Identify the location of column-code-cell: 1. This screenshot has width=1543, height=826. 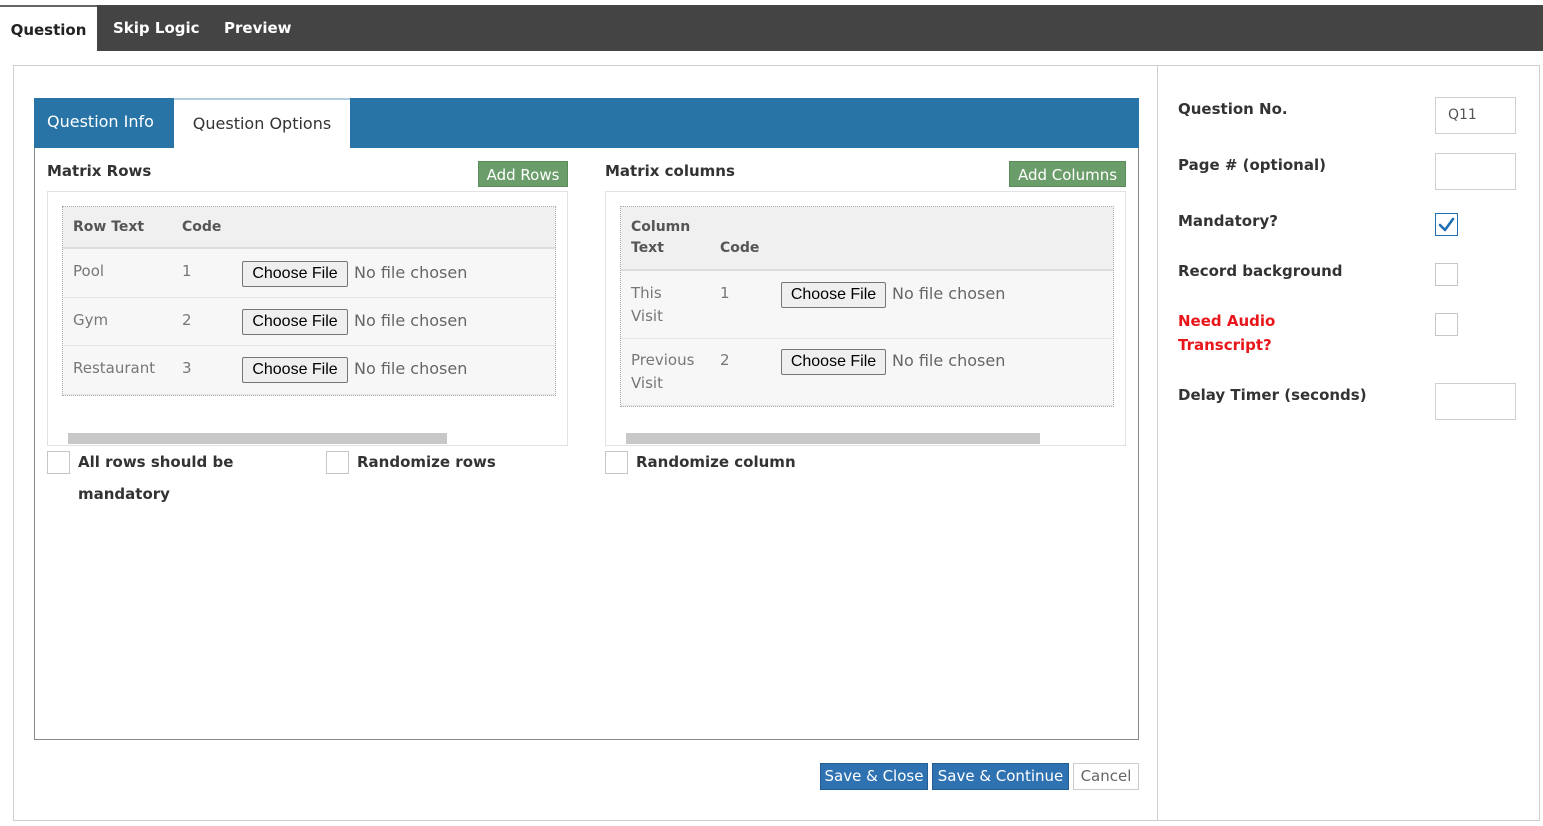
(725, 293).